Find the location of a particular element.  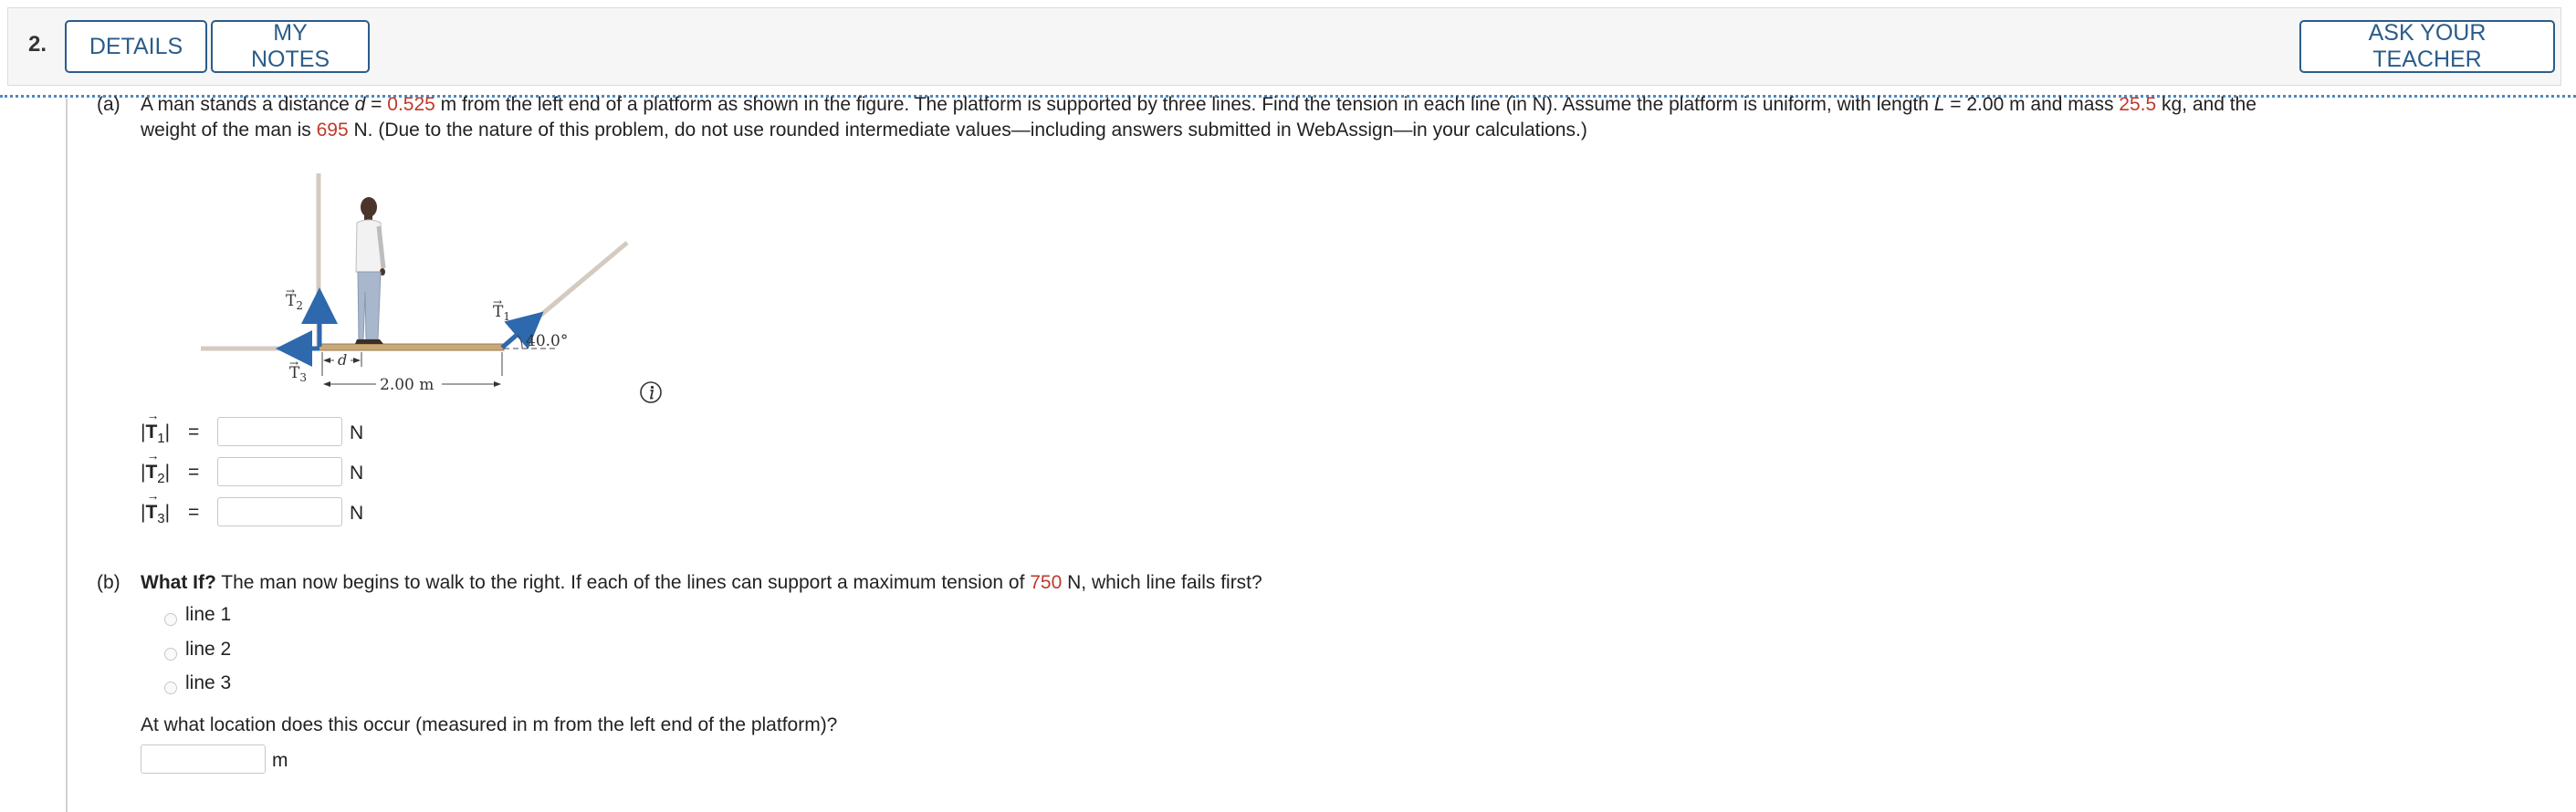

question-number: 2. is located at coordinates (37, 44).